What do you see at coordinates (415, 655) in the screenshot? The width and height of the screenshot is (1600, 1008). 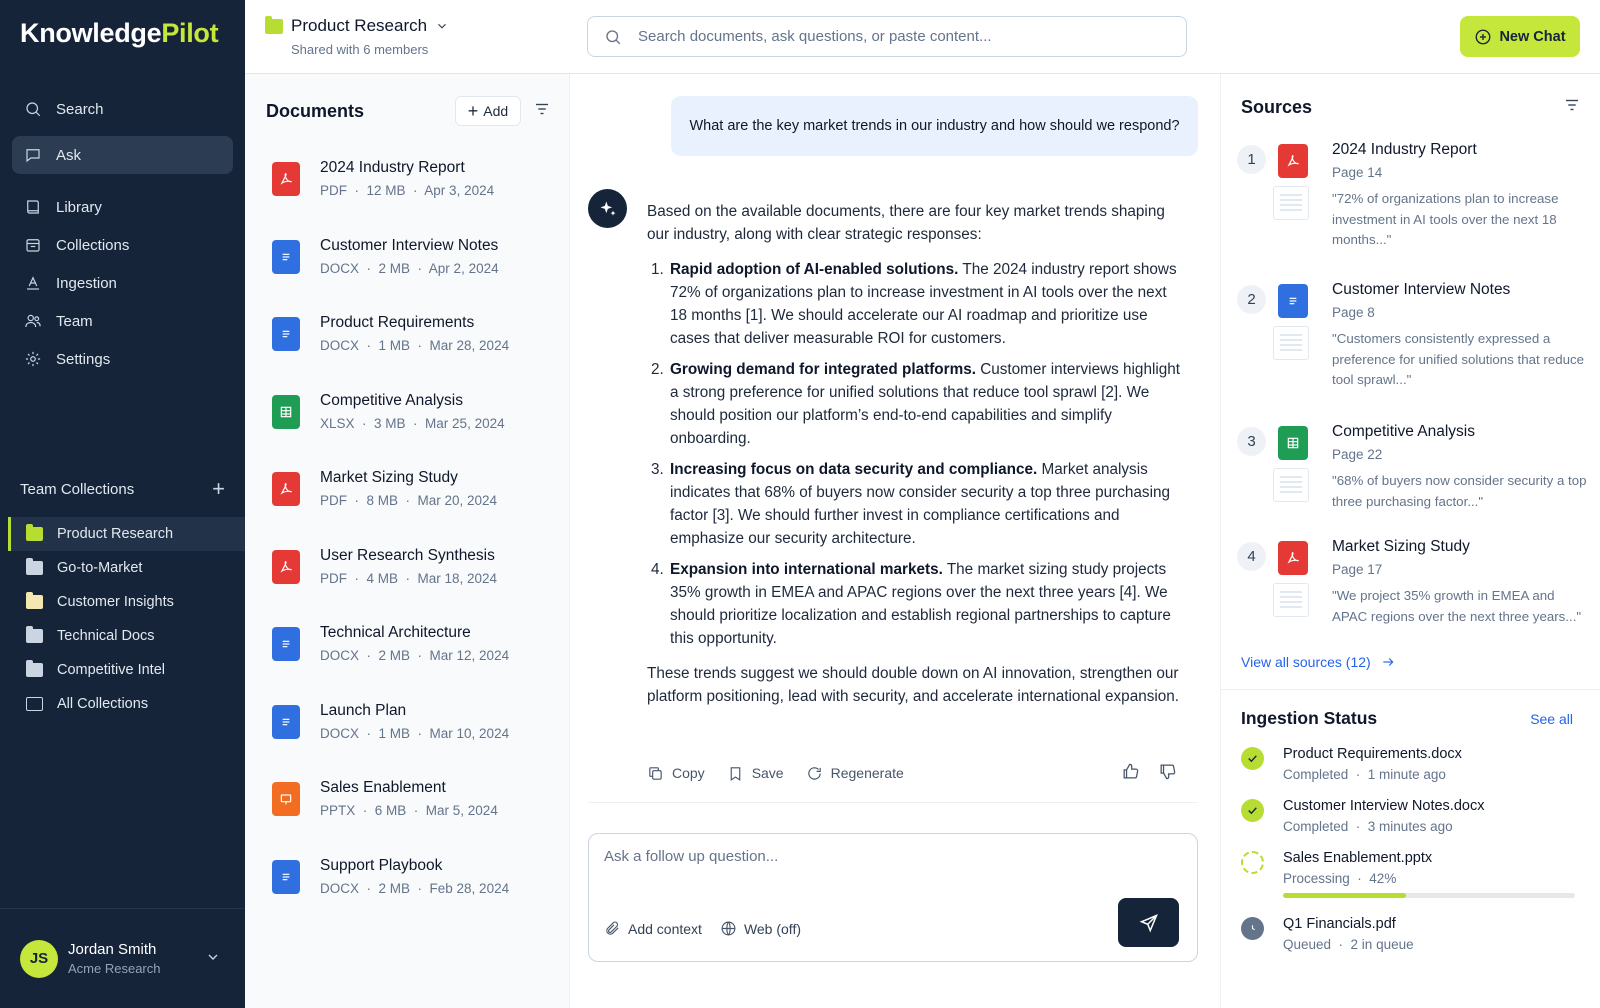 I see `document-meta: DOCX · 2 MB · Mar 12, 2024` at bounding box center [415, 655].